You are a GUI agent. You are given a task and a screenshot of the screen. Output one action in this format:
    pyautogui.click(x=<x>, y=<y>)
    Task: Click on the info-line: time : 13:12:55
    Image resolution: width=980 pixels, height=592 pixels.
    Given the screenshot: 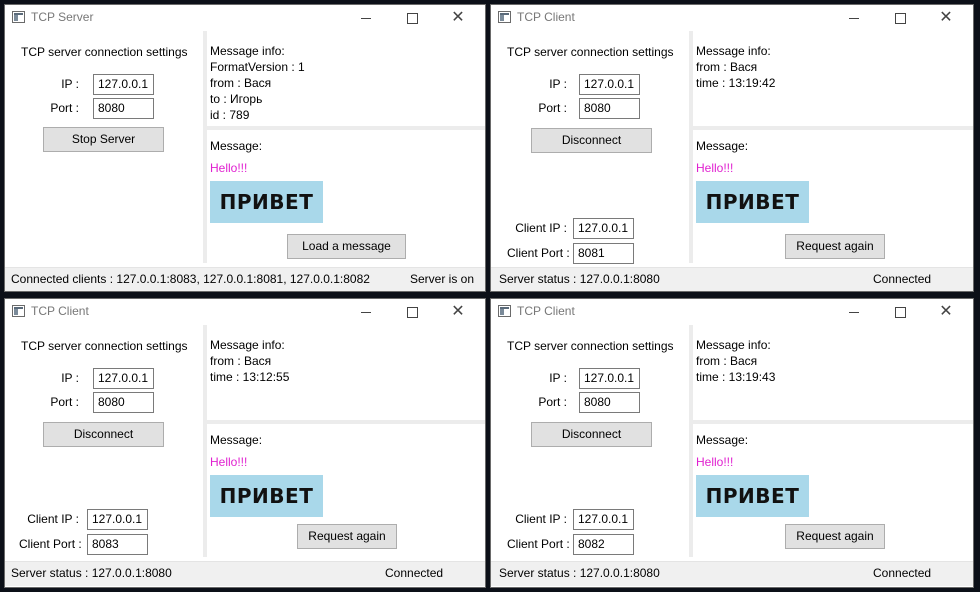 What is the action you would take?
    pyautogui.click(x=250, y=377)
    